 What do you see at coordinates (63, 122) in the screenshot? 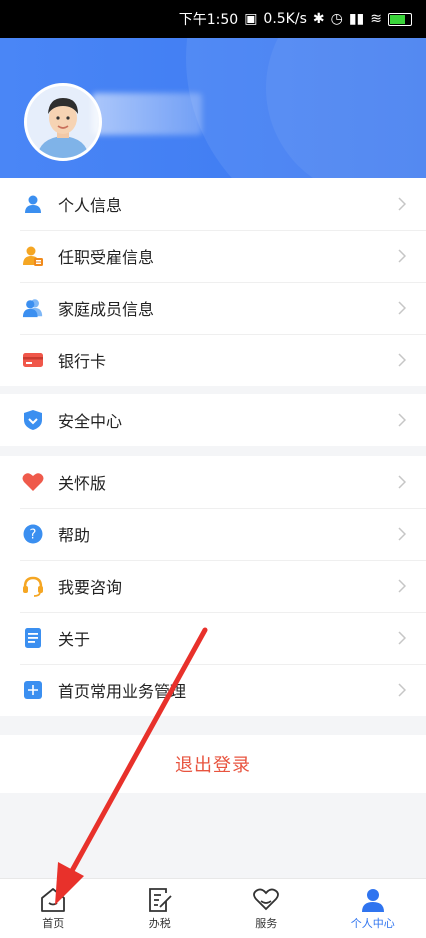
I see `avatar` at bounding box center [63, 122].